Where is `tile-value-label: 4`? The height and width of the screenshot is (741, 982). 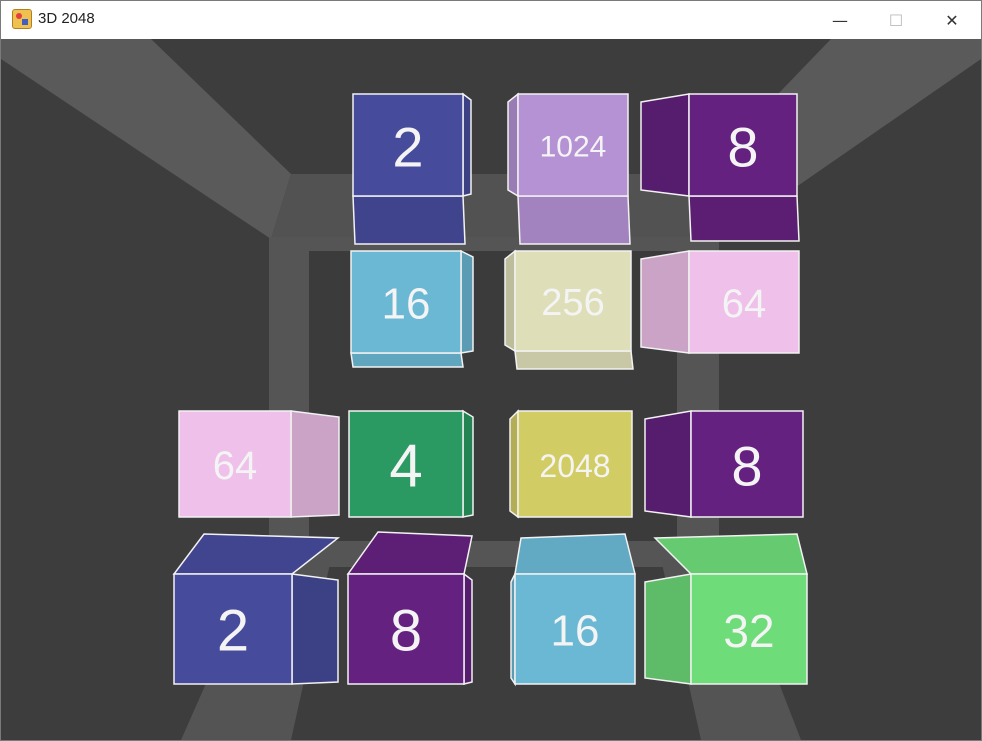 tile-value-label: 4 is located at coordinates (405, 466).